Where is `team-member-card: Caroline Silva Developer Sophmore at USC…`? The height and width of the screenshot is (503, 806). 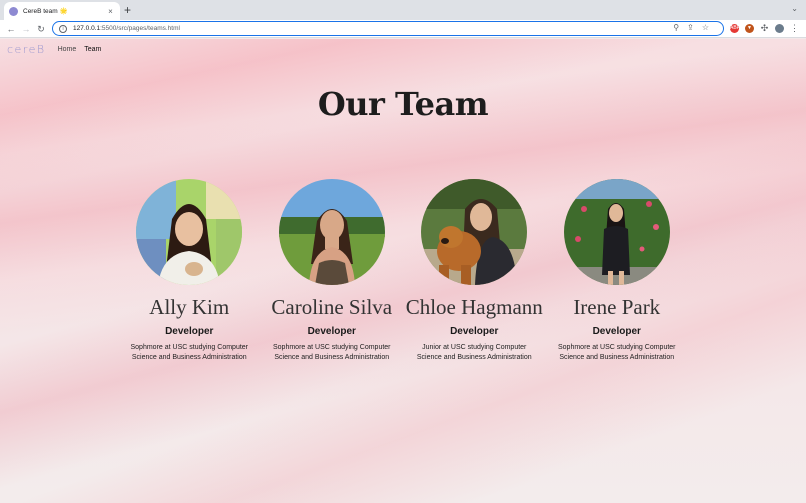
team-member-card: Caroline Silva Developer Sophmore at USC… is located at coordinates (332, 271).